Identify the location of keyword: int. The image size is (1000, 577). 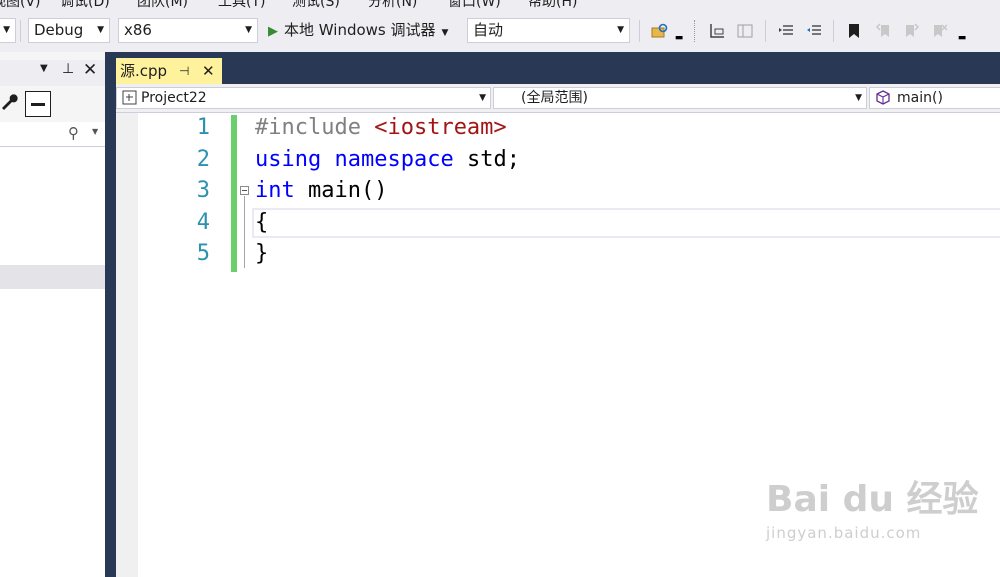
(275, 190).